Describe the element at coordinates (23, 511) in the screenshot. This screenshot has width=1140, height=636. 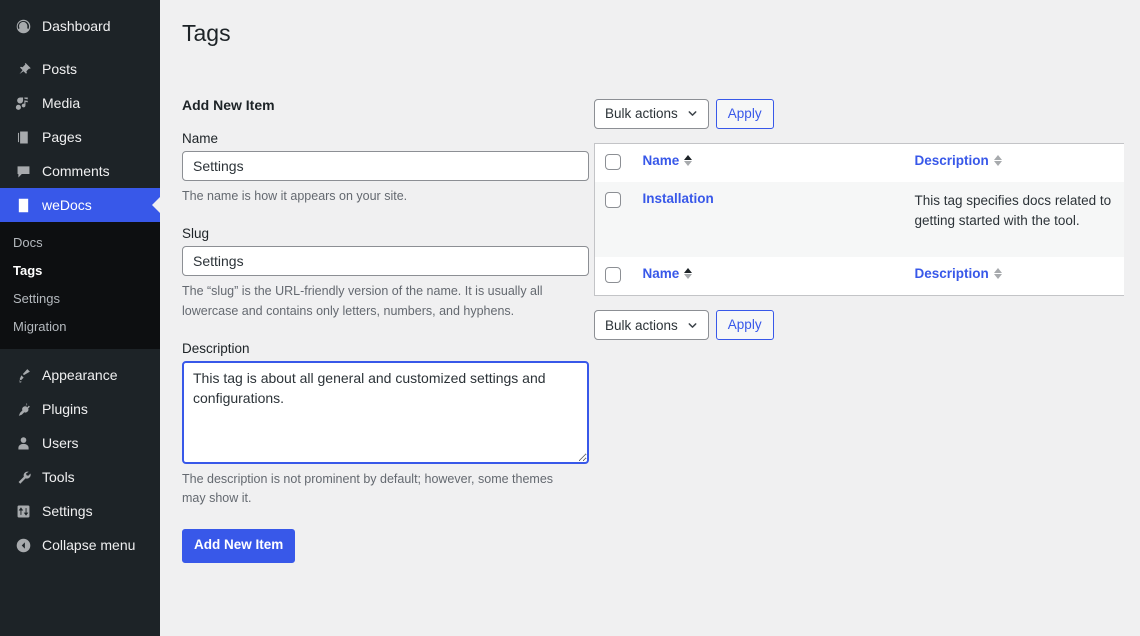
I see `sliders-icon` at that location.